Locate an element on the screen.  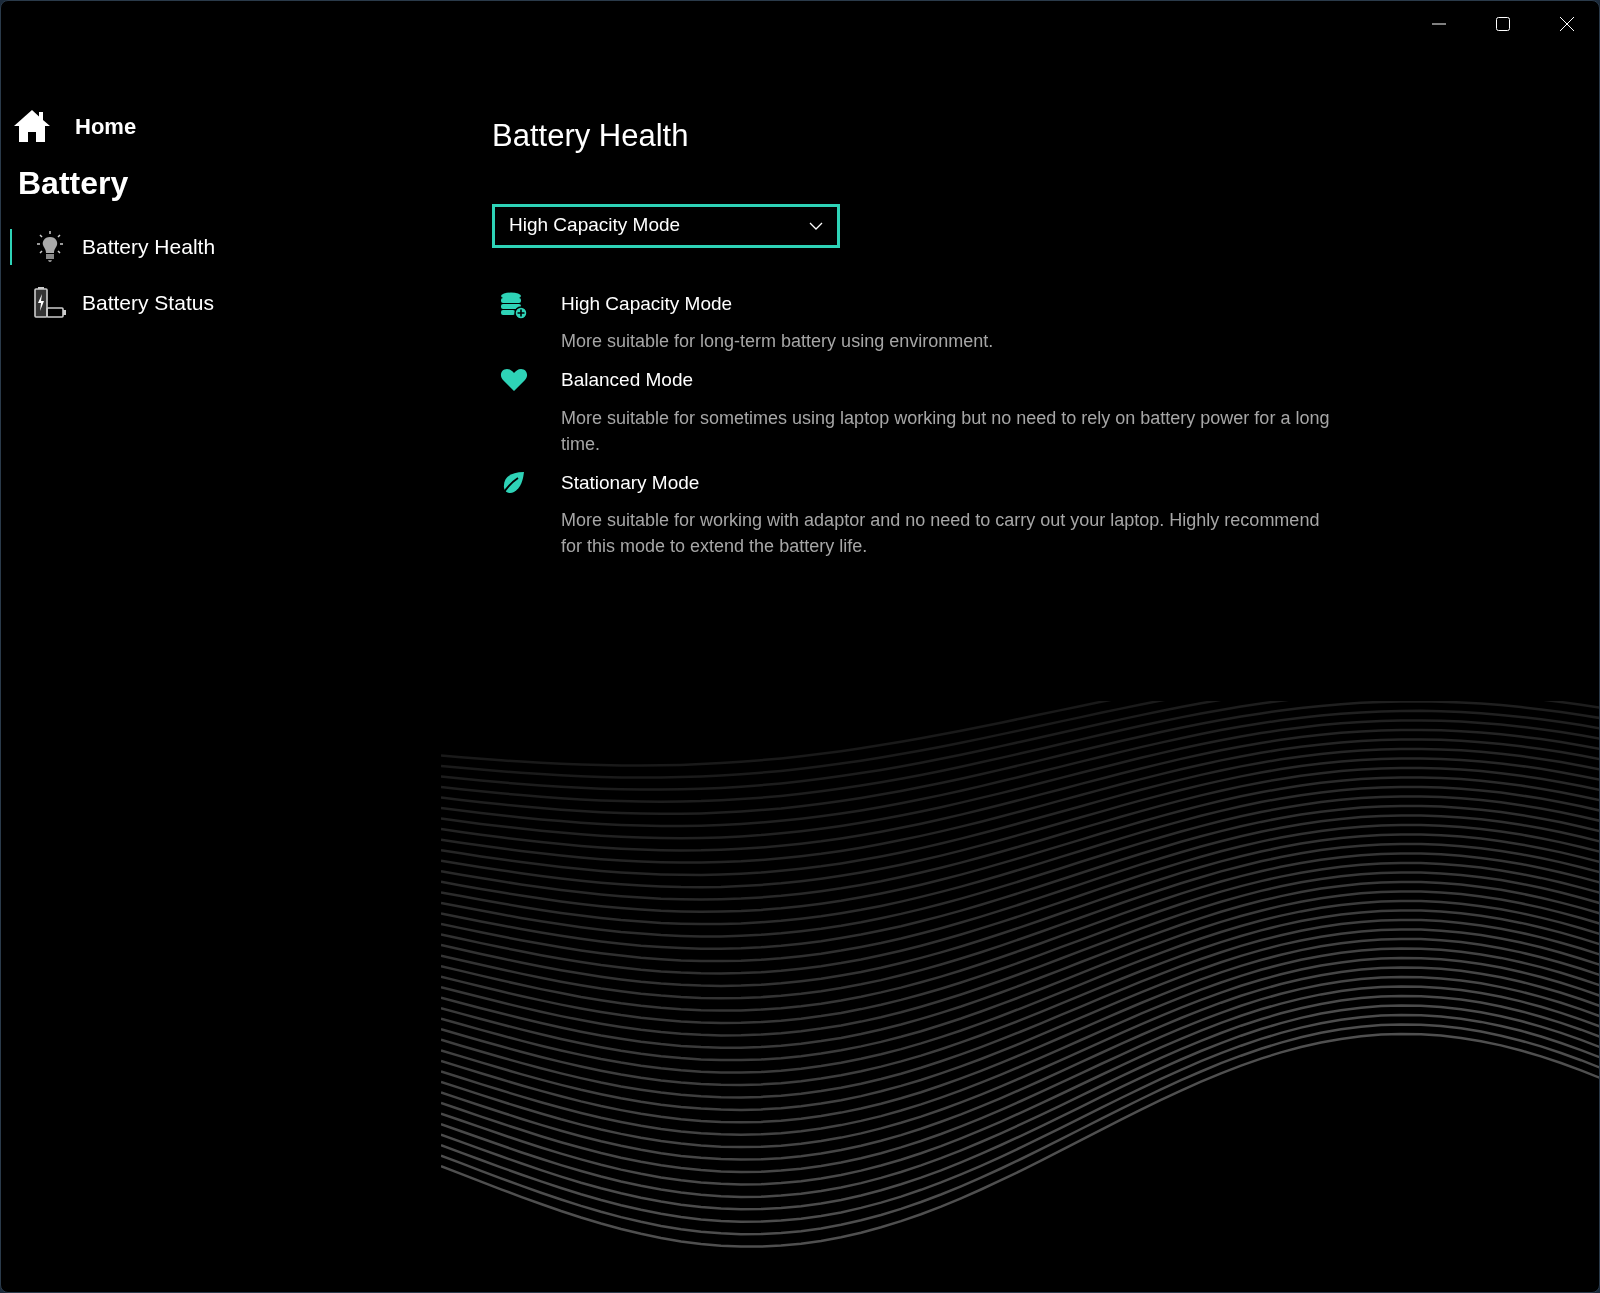
mode-title: Balanced Mode is located at coordinates (628, 380).